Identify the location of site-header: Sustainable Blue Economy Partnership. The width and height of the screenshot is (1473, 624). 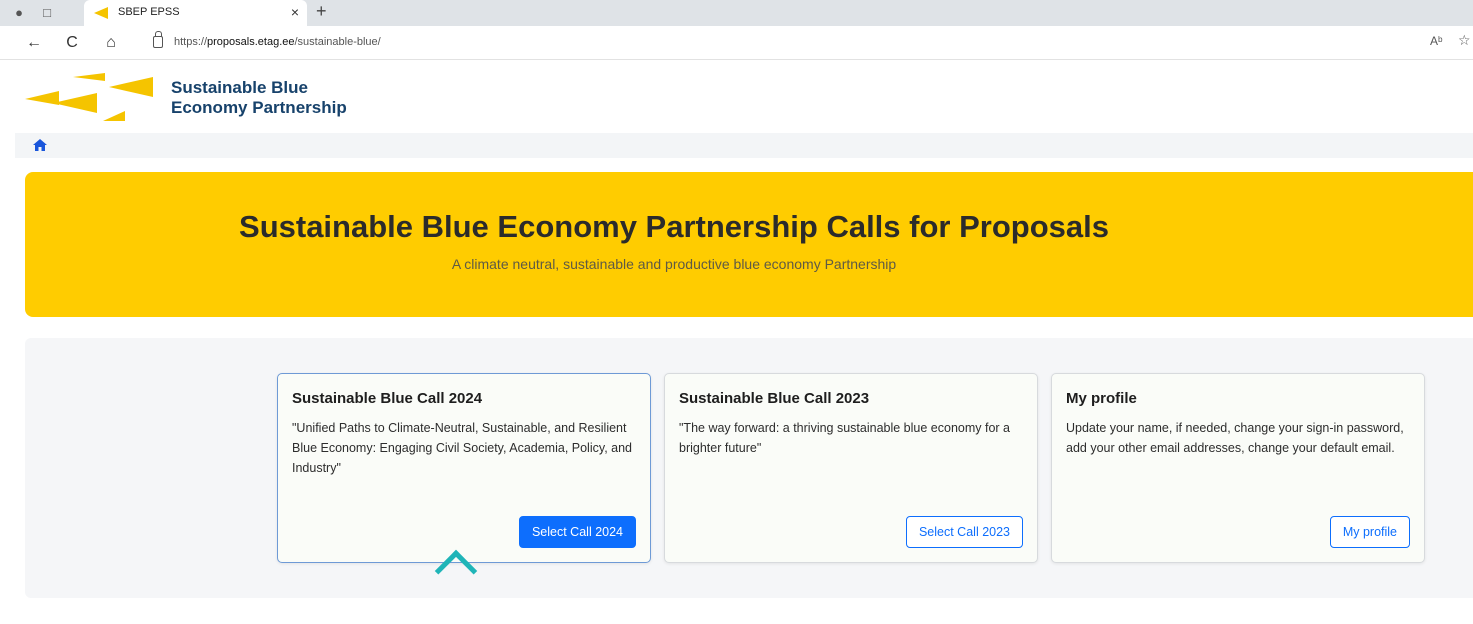
(744, 97).